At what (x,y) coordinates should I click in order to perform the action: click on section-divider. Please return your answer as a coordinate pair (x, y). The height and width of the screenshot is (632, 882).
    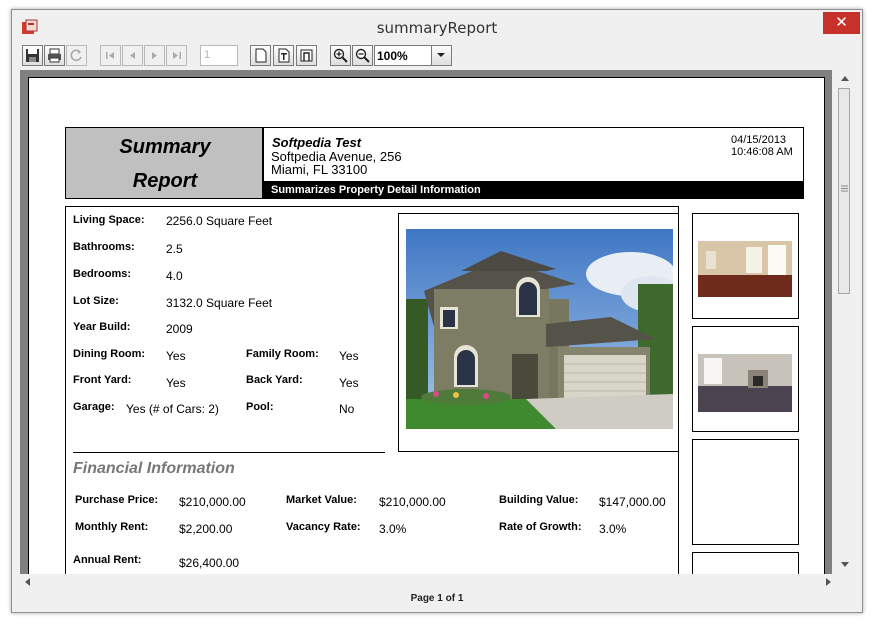
    Looking at the image, I should click on (229, 452).